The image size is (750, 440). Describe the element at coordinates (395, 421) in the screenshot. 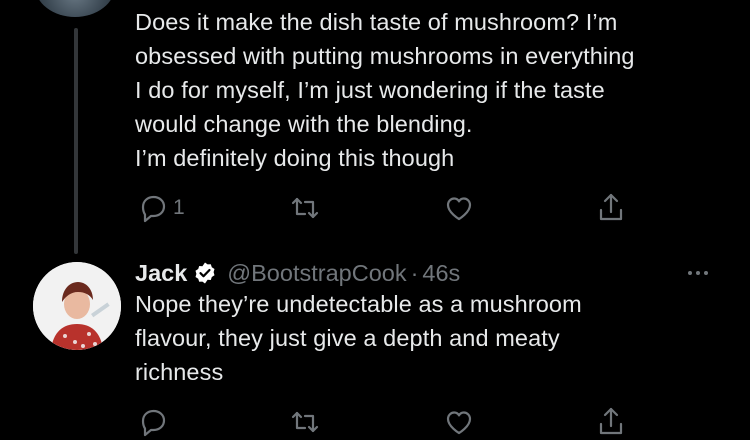

I see `reply-tweet-actions` at that location.